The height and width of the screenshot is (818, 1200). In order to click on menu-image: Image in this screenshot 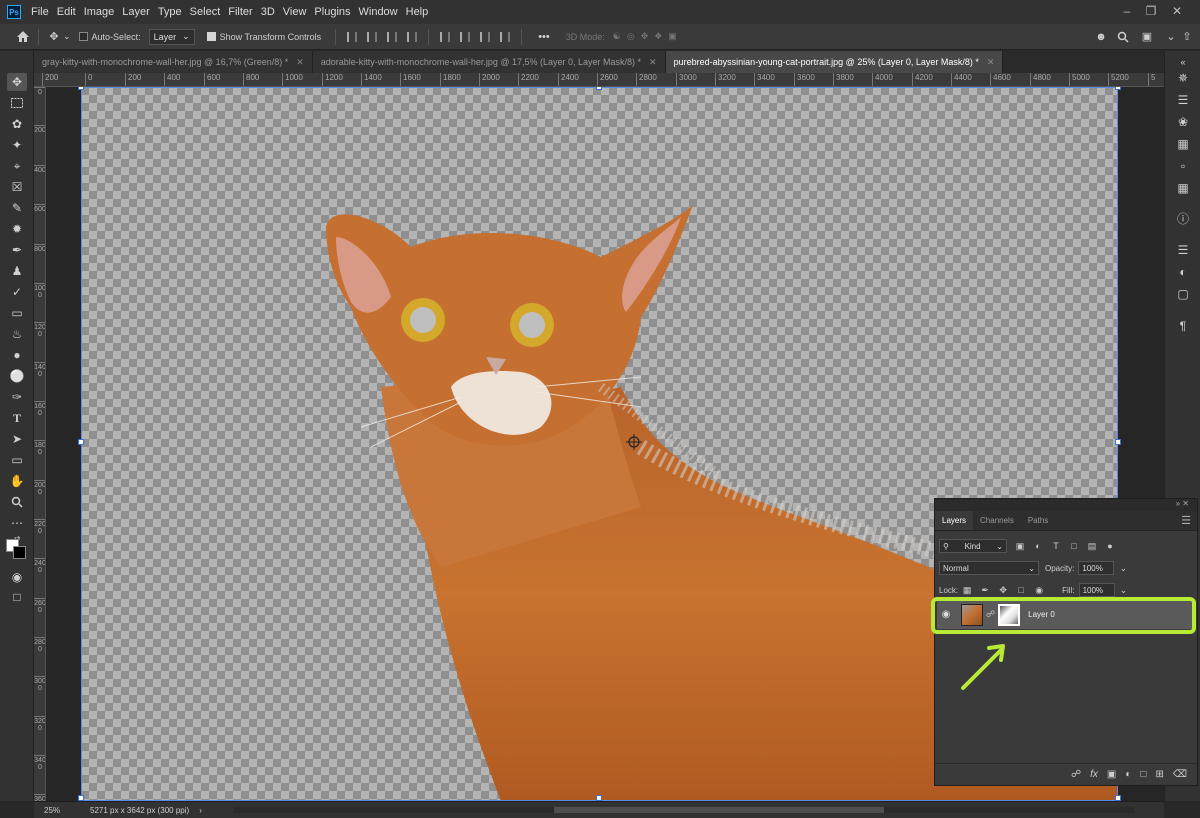, I will do `click(99, 12)`.